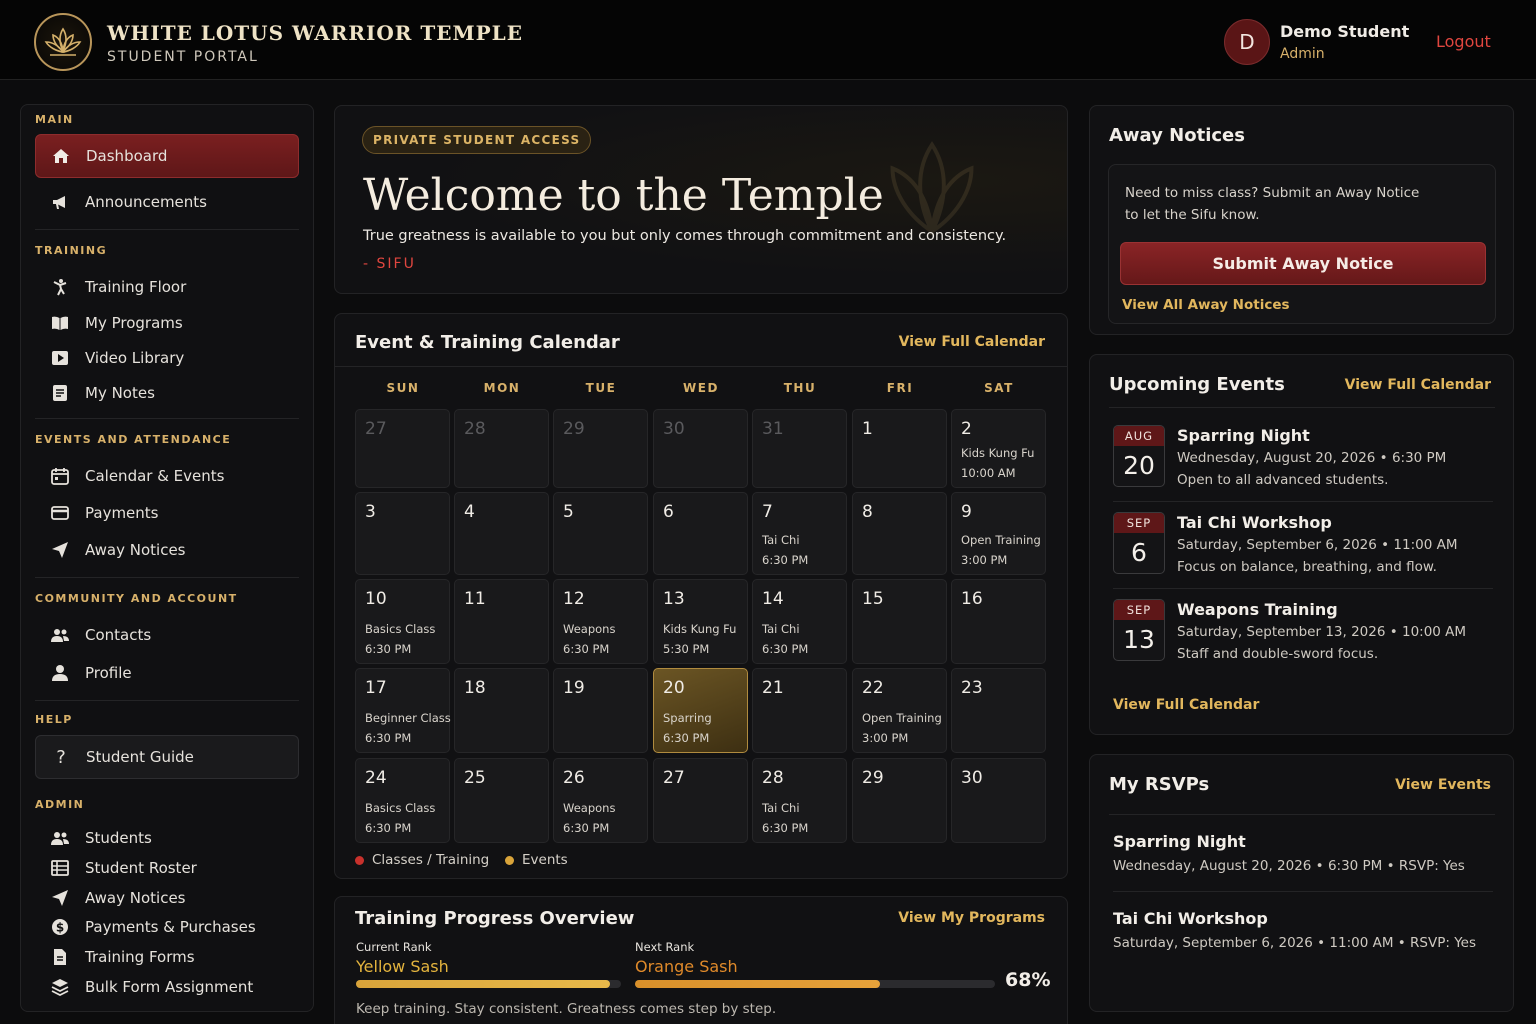 This screenshot has width=1536, height=1024. I want to click on sidebar-item-profile: Profile, so click(167, 673).